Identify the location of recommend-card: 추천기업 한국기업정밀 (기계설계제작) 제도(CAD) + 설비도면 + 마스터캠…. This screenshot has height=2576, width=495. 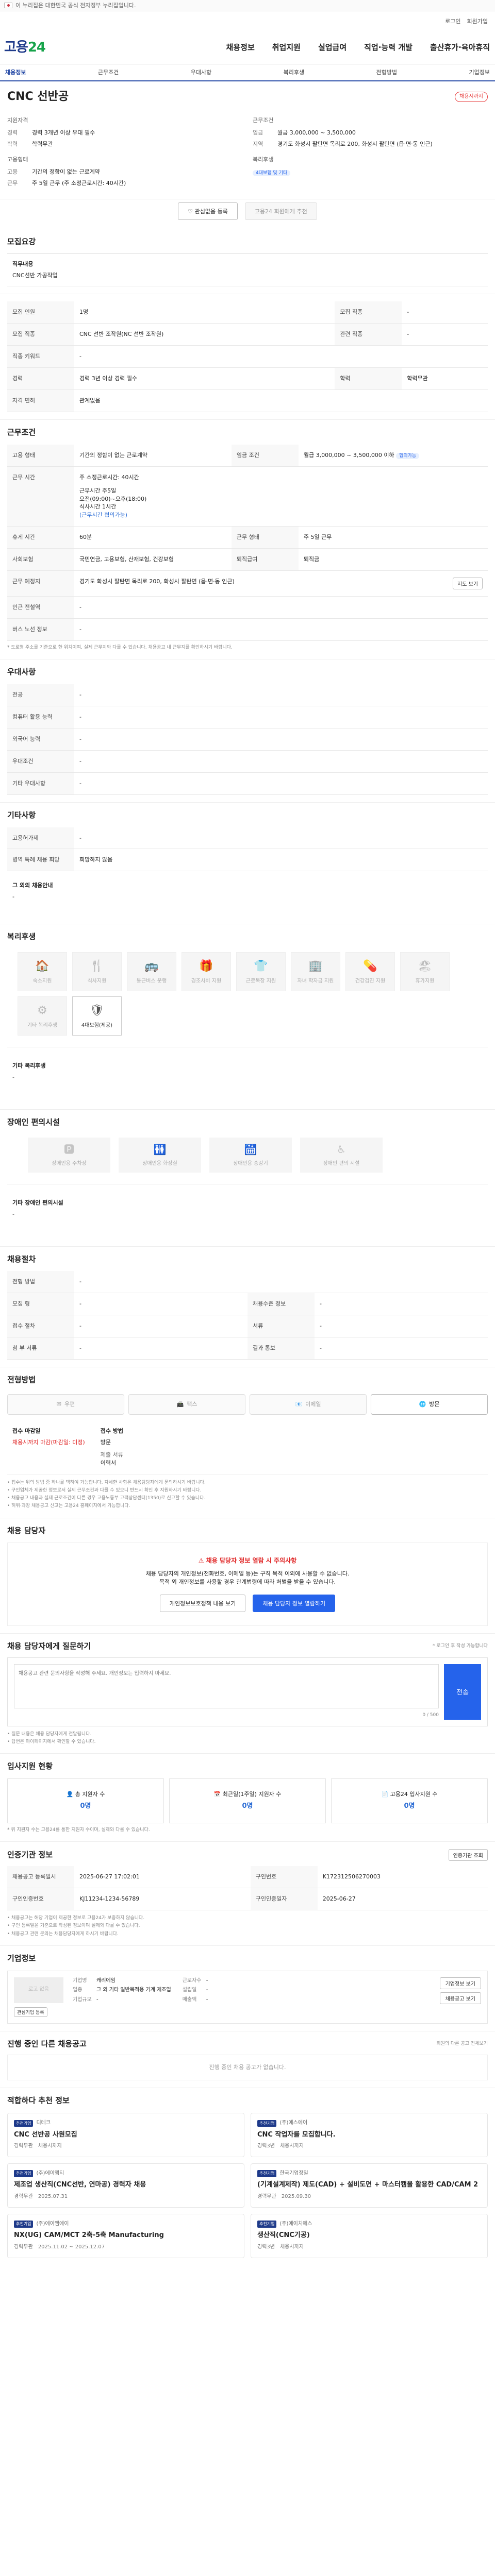
(369, 2185).